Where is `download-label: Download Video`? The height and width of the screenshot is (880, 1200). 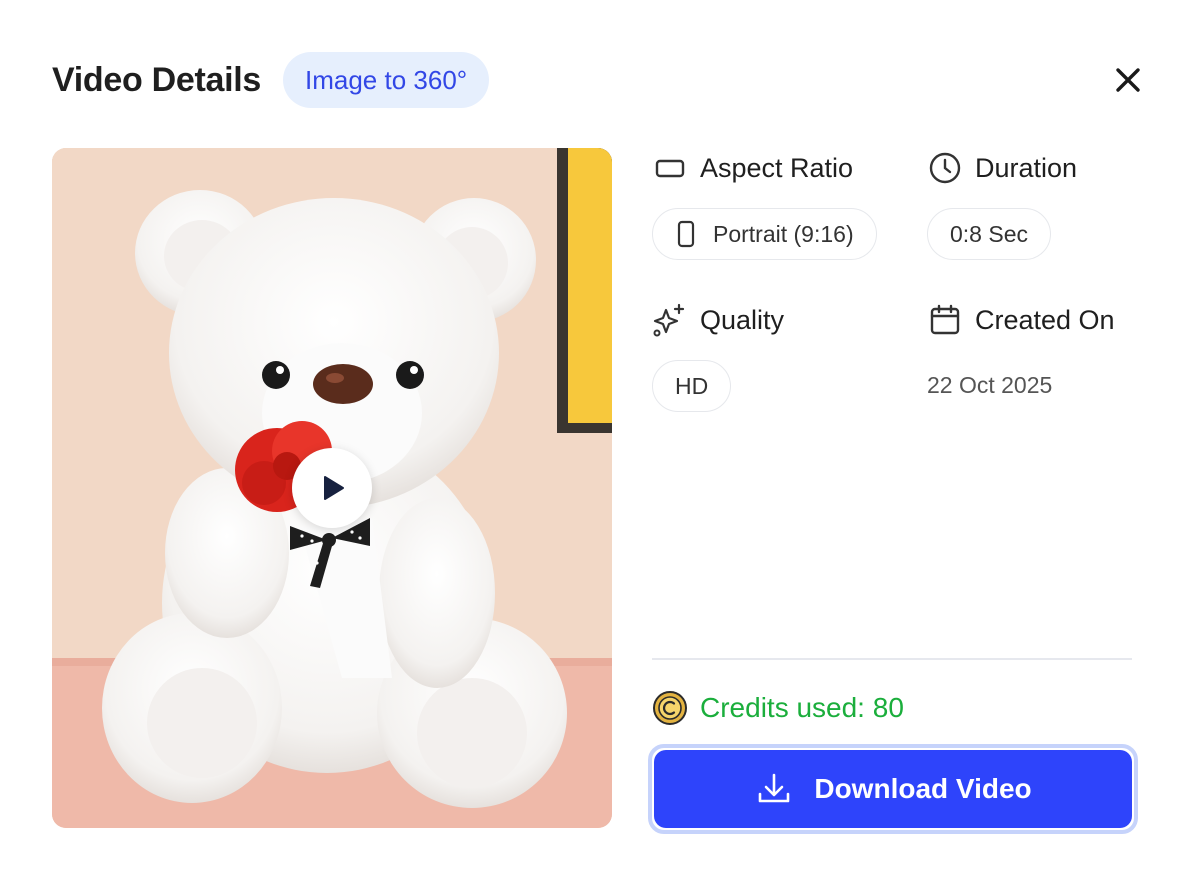
download-label: Download Video is located at coordinates (923, 788).